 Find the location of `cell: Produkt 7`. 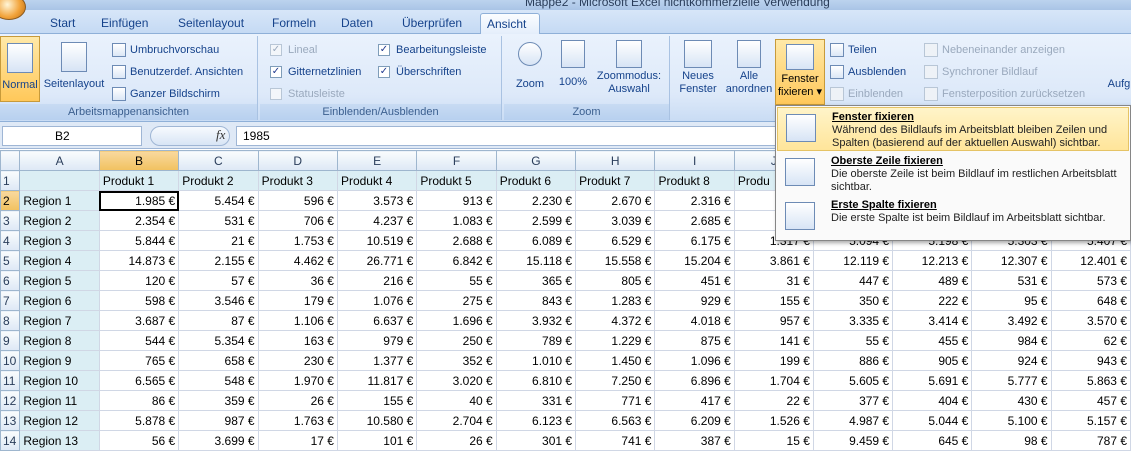

cell: Produkt 7 is located at coordinates (615, 180).